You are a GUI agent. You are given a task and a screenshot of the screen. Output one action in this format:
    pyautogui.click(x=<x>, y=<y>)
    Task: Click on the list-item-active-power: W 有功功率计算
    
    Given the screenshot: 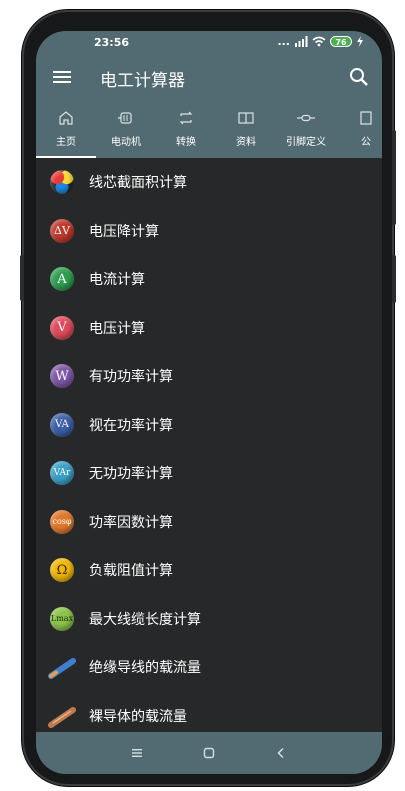 What is the action you would take?
    pyautogui.click(x=209, y=376)
    